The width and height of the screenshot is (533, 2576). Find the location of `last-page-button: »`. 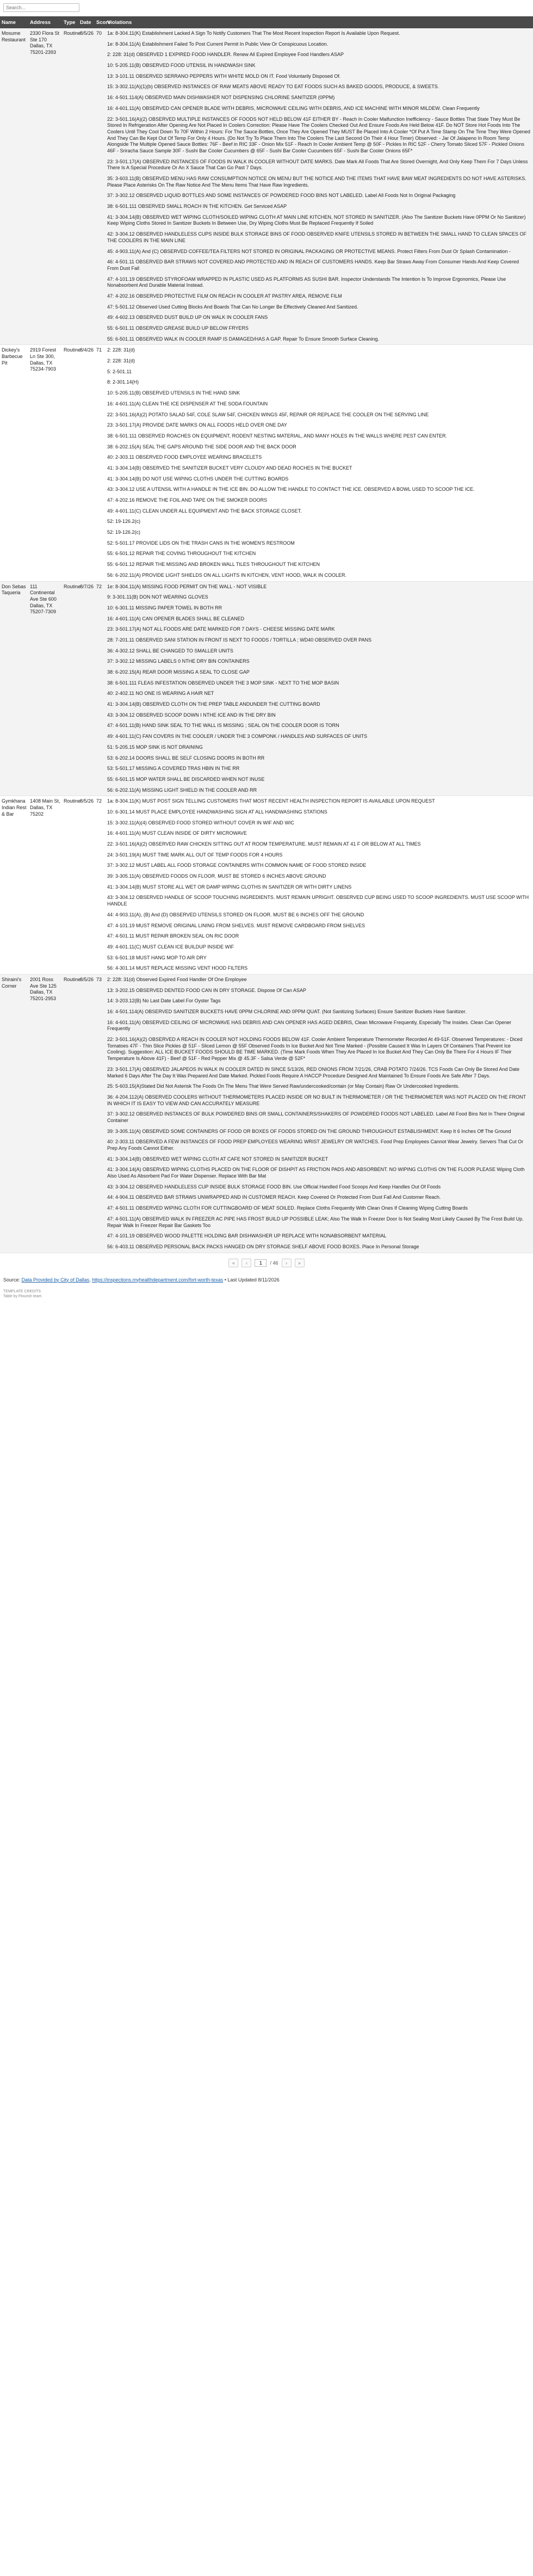

last-page-button: » is located at coordinates (299, 1262).